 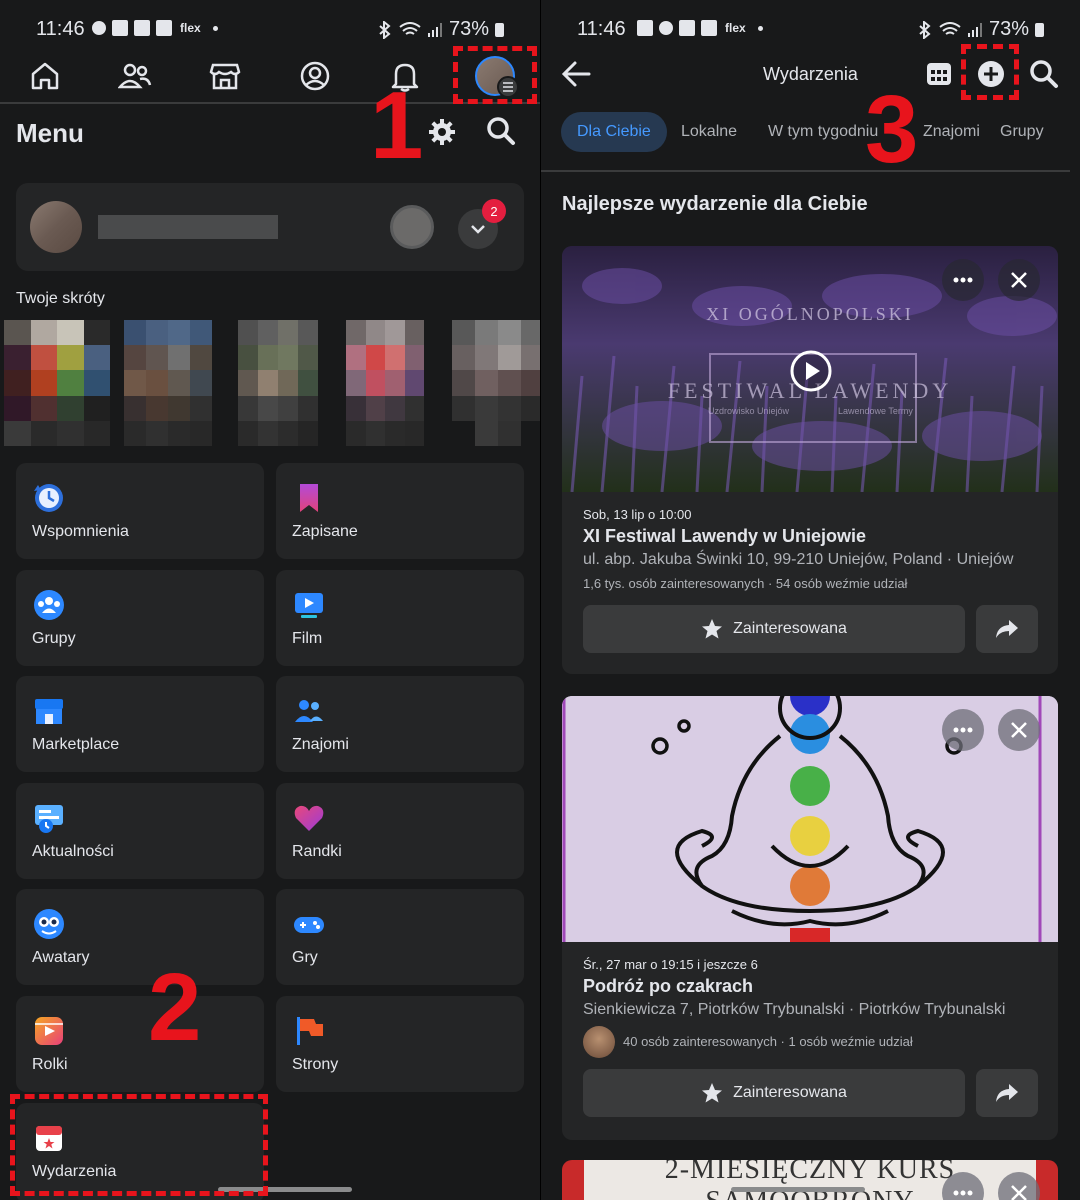 What do you see at coordinates (155, 28) in the screenshot?
I see `notification-icons: flex` at bounding box center [155, 28].